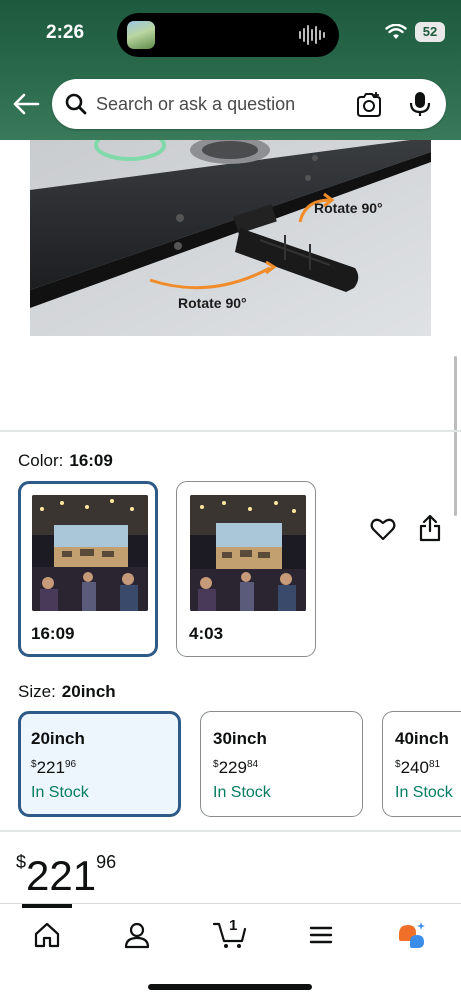 The width and height of the screenshot is (461, 1000). Describe the element at coordinates (383, 529) in the screenshot. I see `heart-icon` at that location.